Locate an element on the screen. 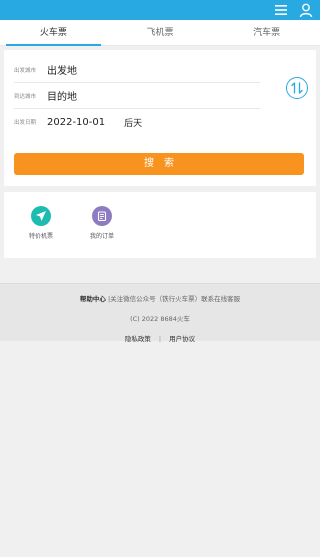 This screenshot has width=320, height=557. quick-links: 特价机票 我的订单 is located at coordinates (160, 225).